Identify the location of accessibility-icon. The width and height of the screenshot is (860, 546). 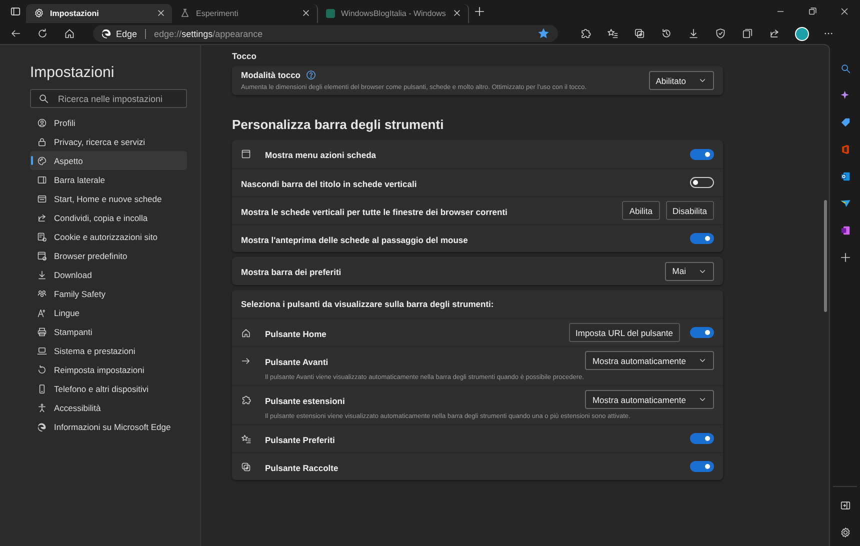
(42, 407).